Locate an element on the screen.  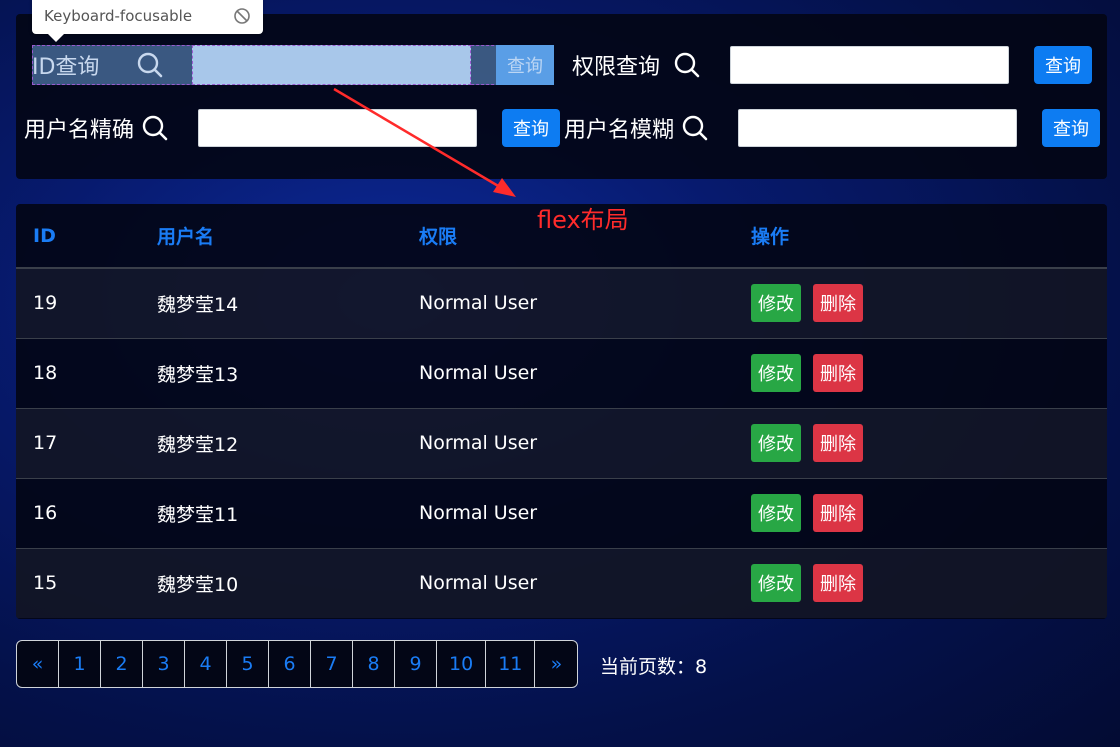
page-button-9: 9 is located at coordinates (416, 664).